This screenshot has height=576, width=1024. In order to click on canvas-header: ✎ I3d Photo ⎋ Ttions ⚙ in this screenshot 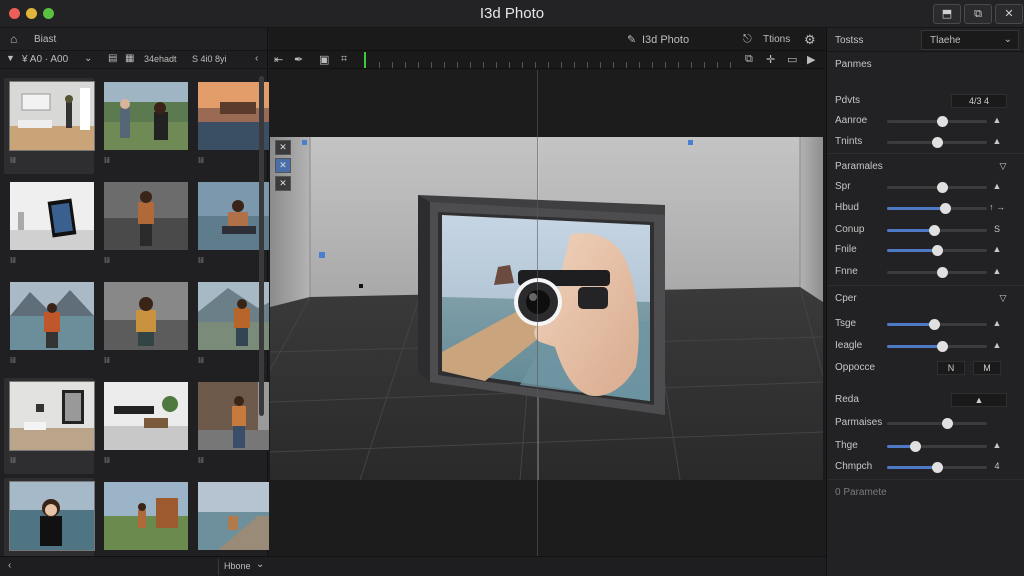, I will do `click(547, 39)`.